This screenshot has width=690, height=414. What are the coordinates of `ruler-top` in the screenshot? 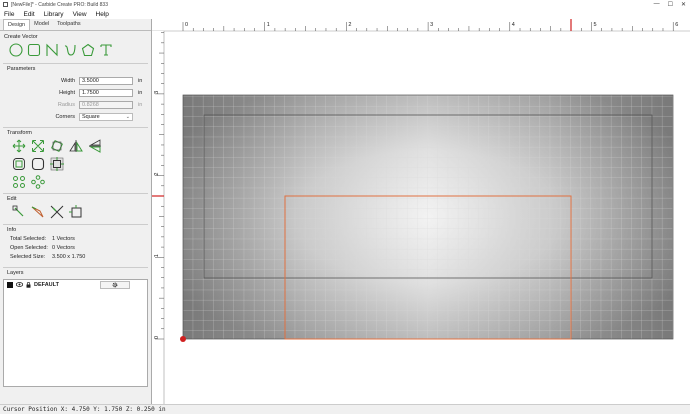 It's located at (421, 25).